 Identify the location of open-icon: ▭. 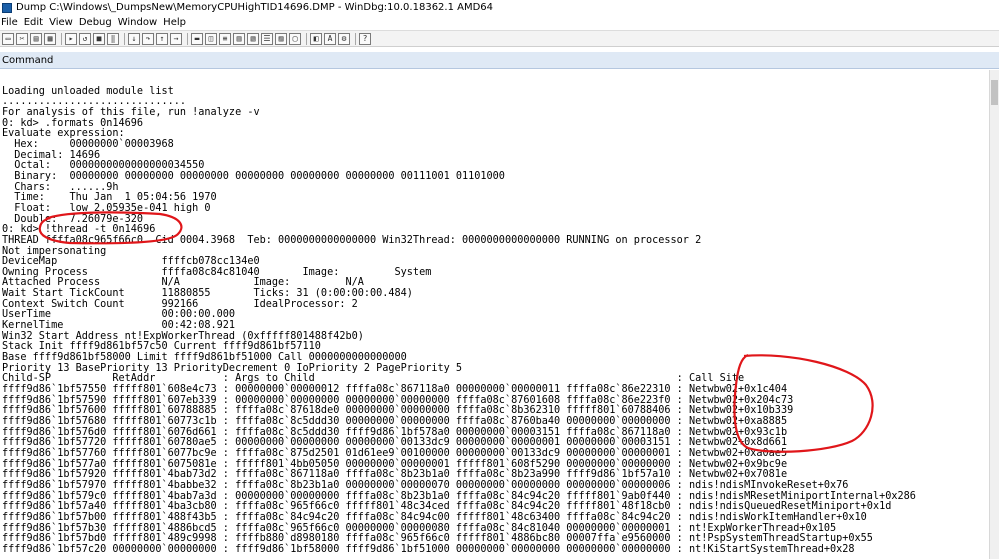
(8, 38).